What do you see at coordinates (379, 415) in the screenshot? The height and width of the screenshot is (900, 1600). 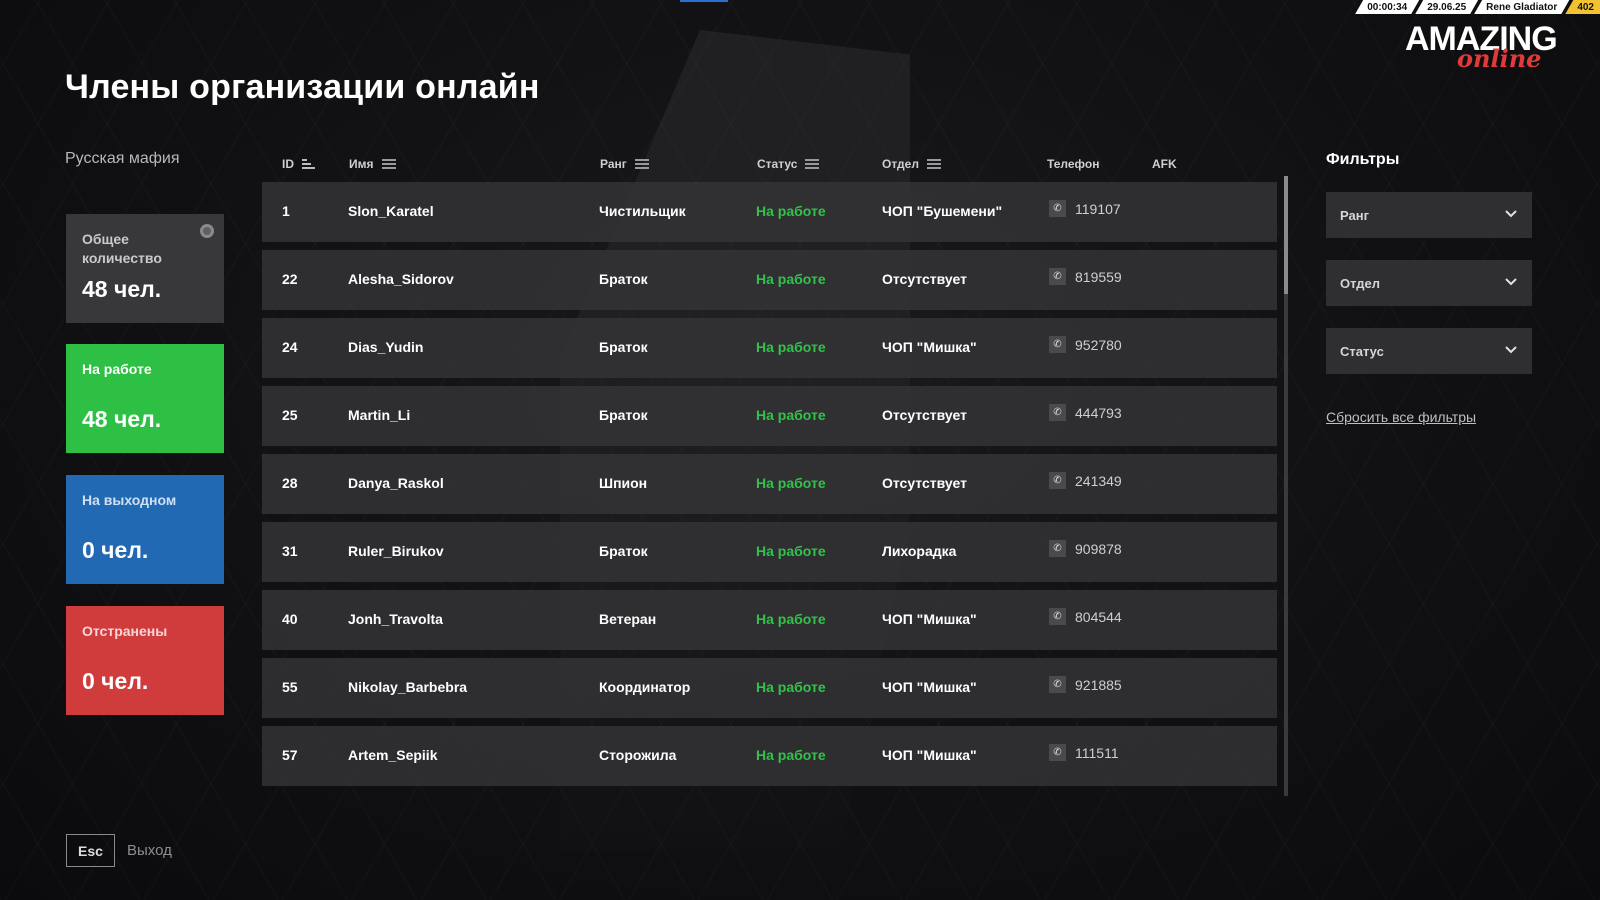 I see `member-name: Martin_Li` at bounding box center [379, 415].